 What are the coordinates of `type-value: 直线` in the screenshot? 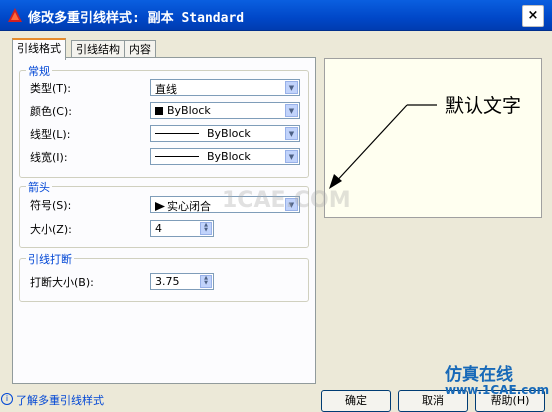 It's located at (166, 89).